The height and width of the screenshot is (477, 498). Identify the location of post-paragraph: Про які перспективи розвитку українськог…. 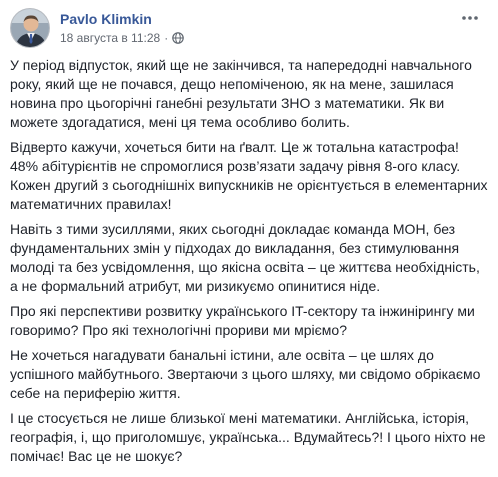
(242, 320).